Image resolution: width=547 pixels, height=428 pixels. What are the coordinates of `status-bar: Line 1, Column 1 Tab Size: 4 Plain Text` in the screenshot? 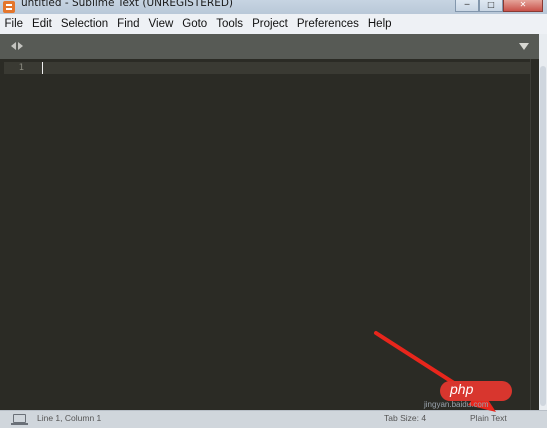 It's located at (273, 419).